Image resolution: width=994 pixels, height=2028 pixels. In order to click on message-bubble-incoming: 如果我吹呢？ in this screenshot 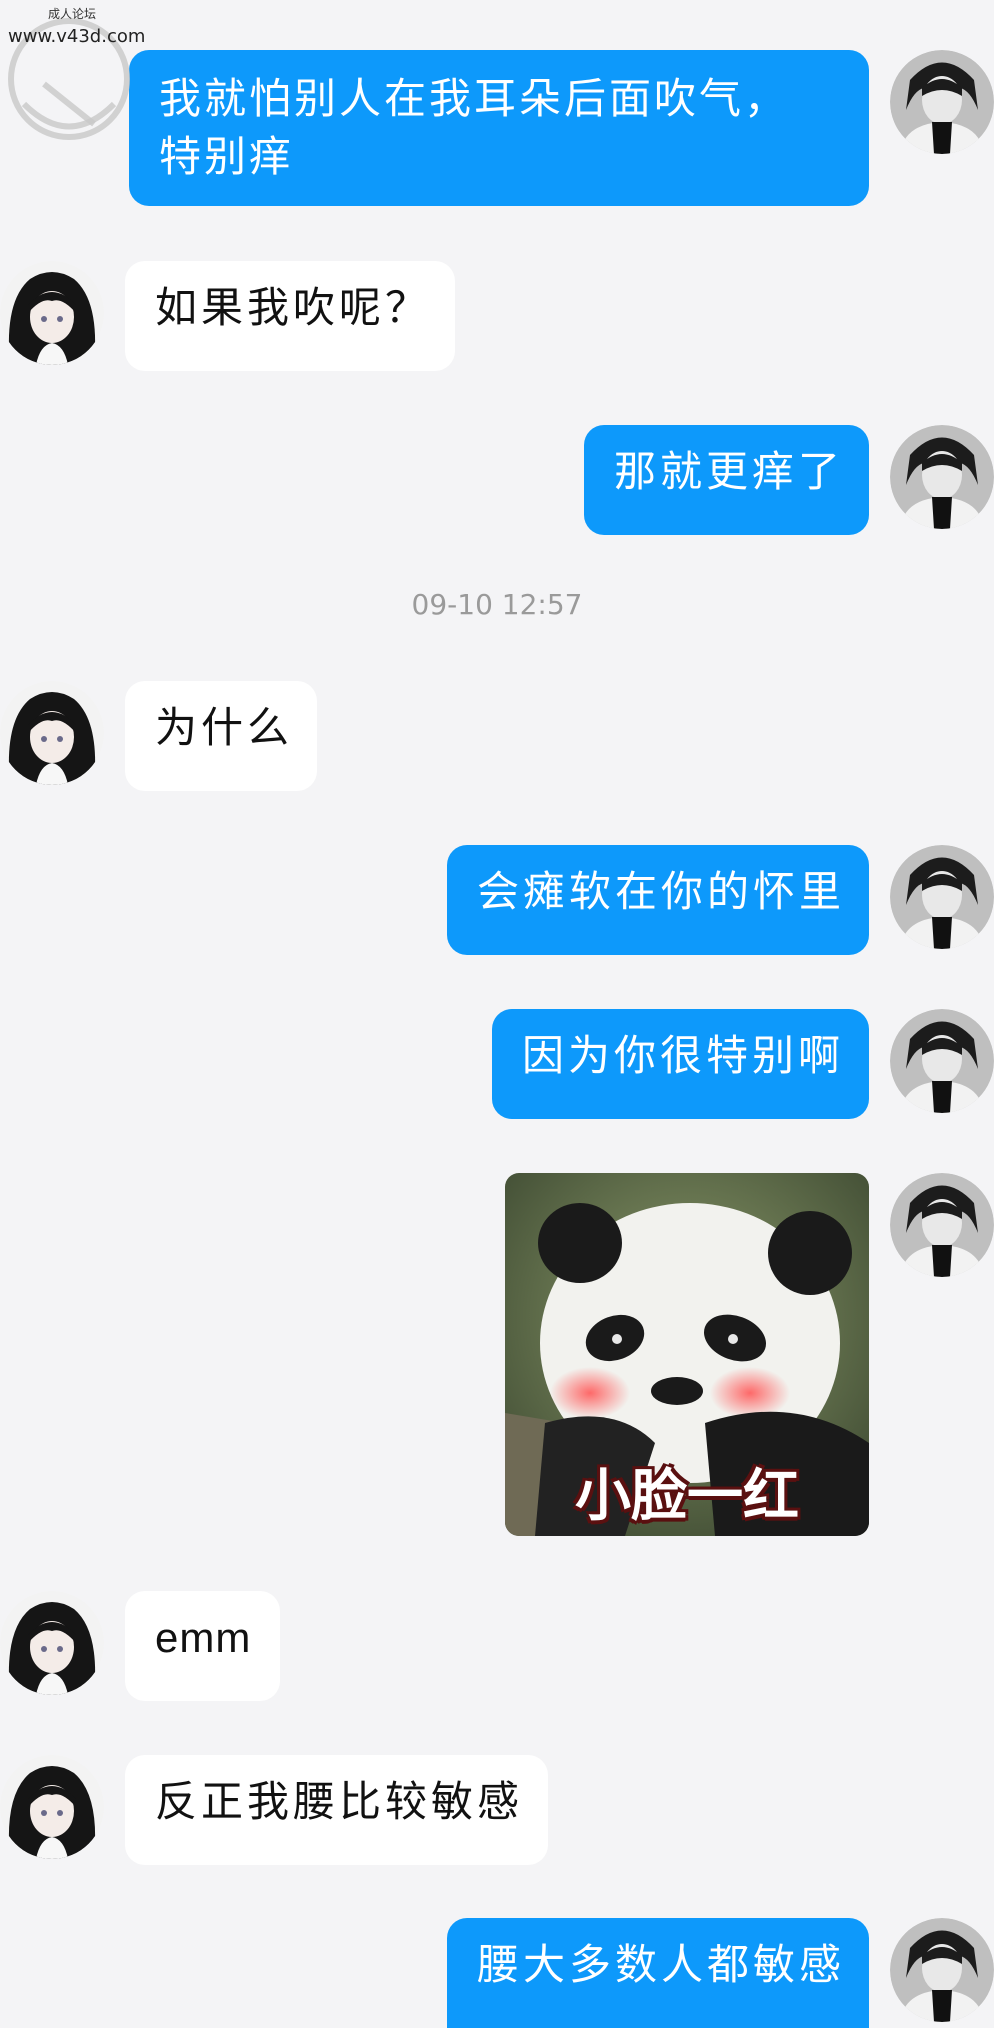, I will do `click(290, 316)`.